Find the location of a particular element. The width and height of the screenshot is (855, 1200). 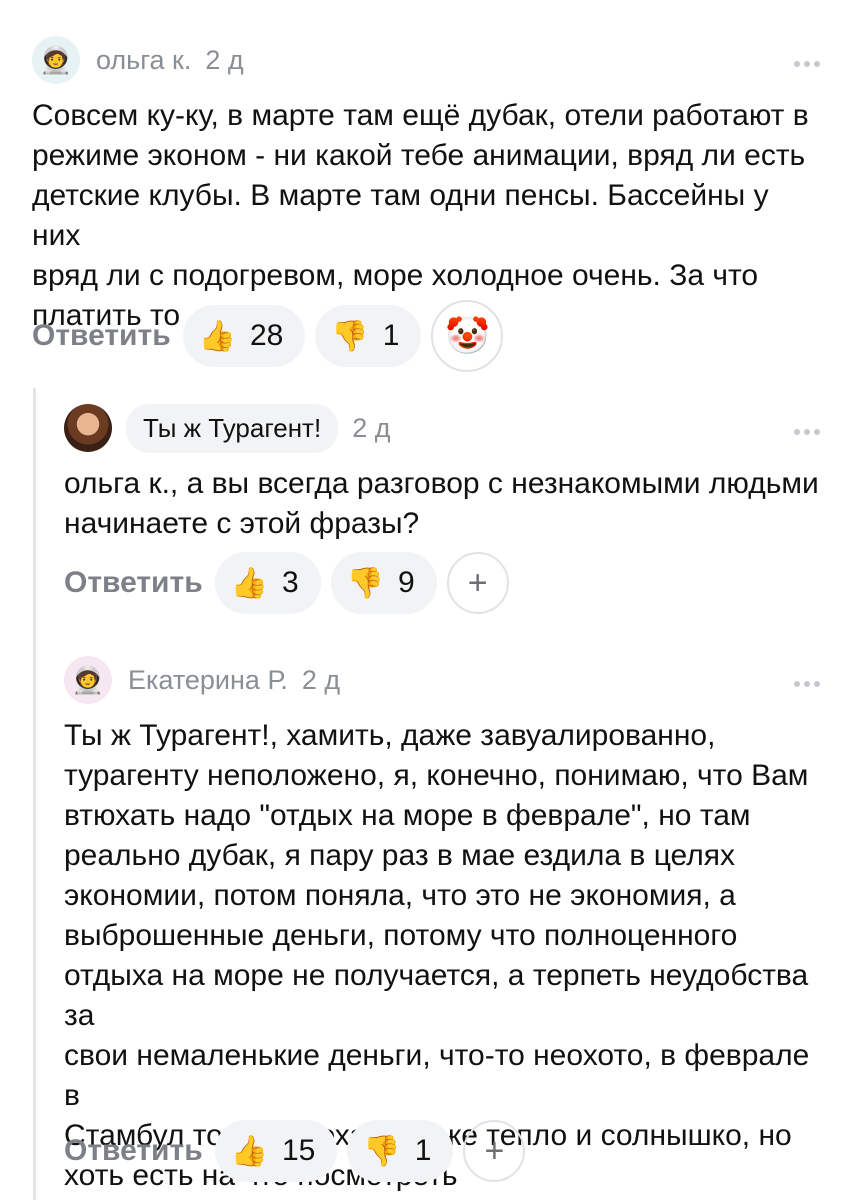

like-count: 28 is located at coordinates (267, 335).